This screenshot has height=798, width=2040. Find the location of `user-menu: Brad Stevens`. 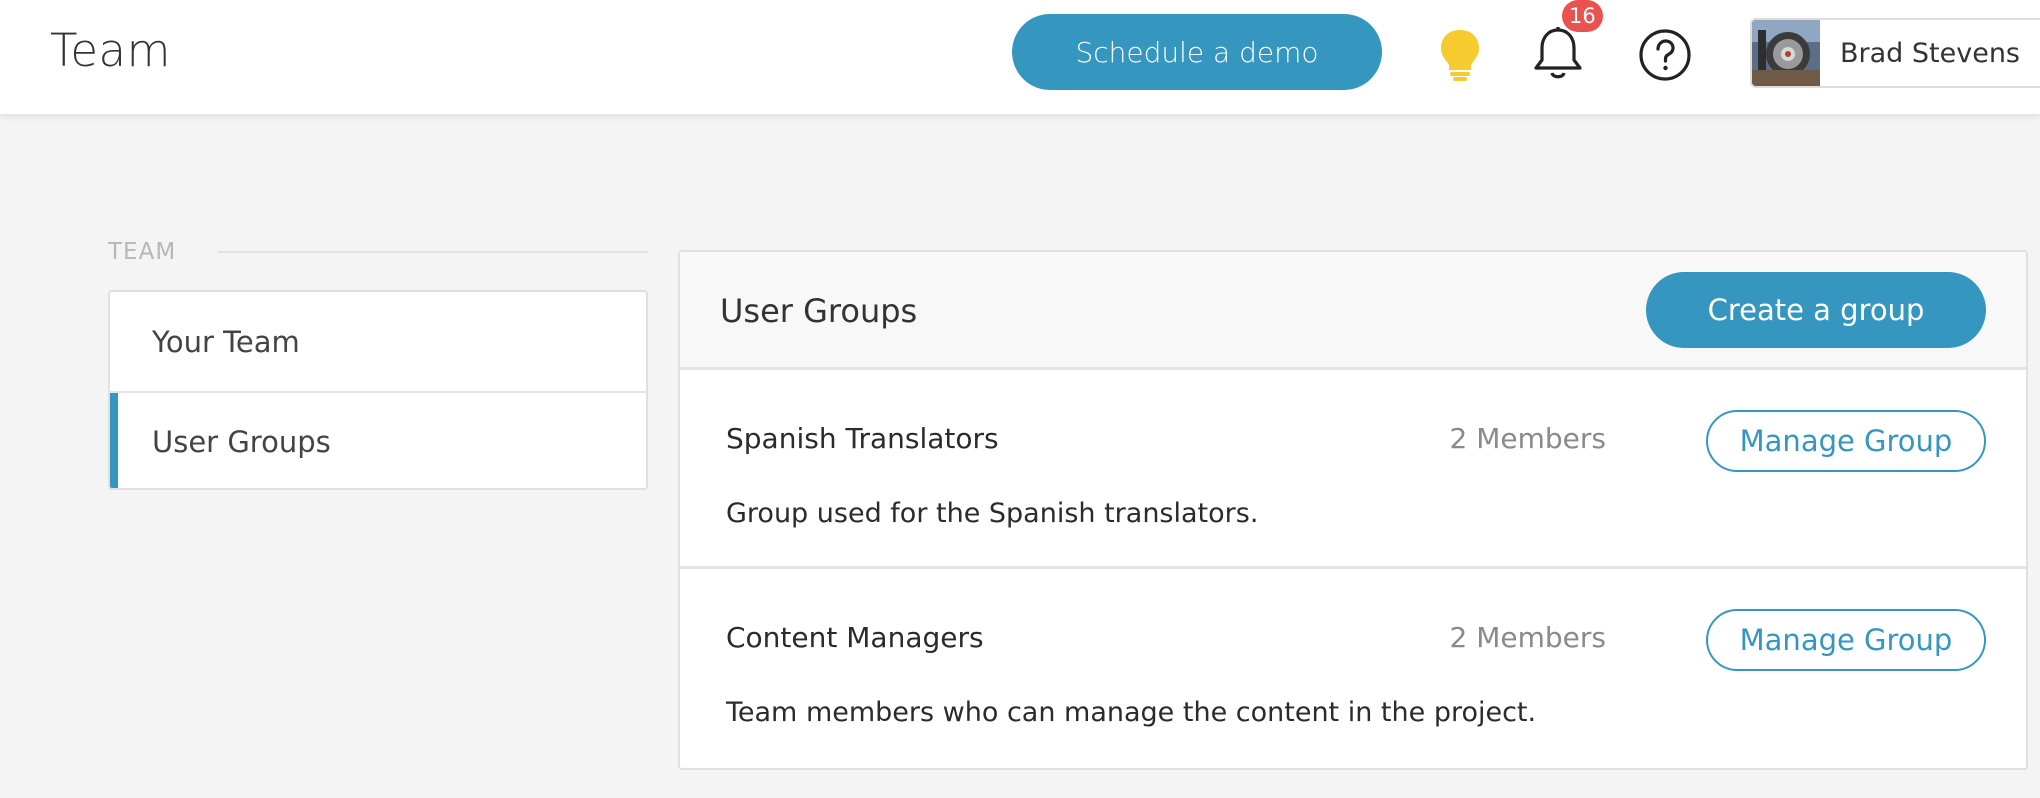

user-menu: Brad Stevens is located at coordinates (1895, 53).